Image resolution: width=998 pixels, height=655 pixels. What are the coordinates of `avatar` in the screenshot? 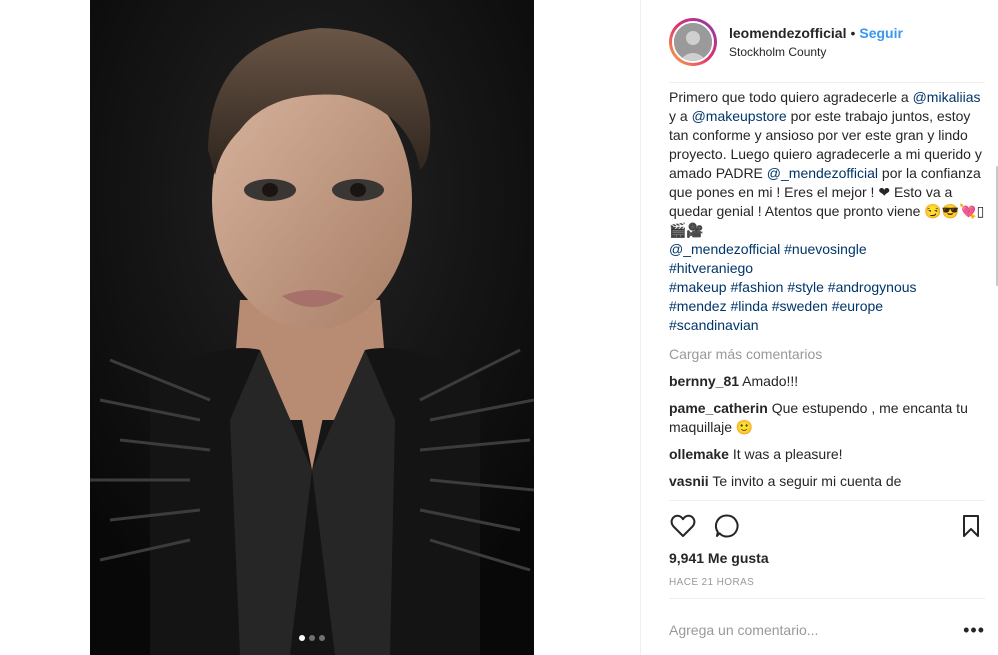 It's located at (693, 42).